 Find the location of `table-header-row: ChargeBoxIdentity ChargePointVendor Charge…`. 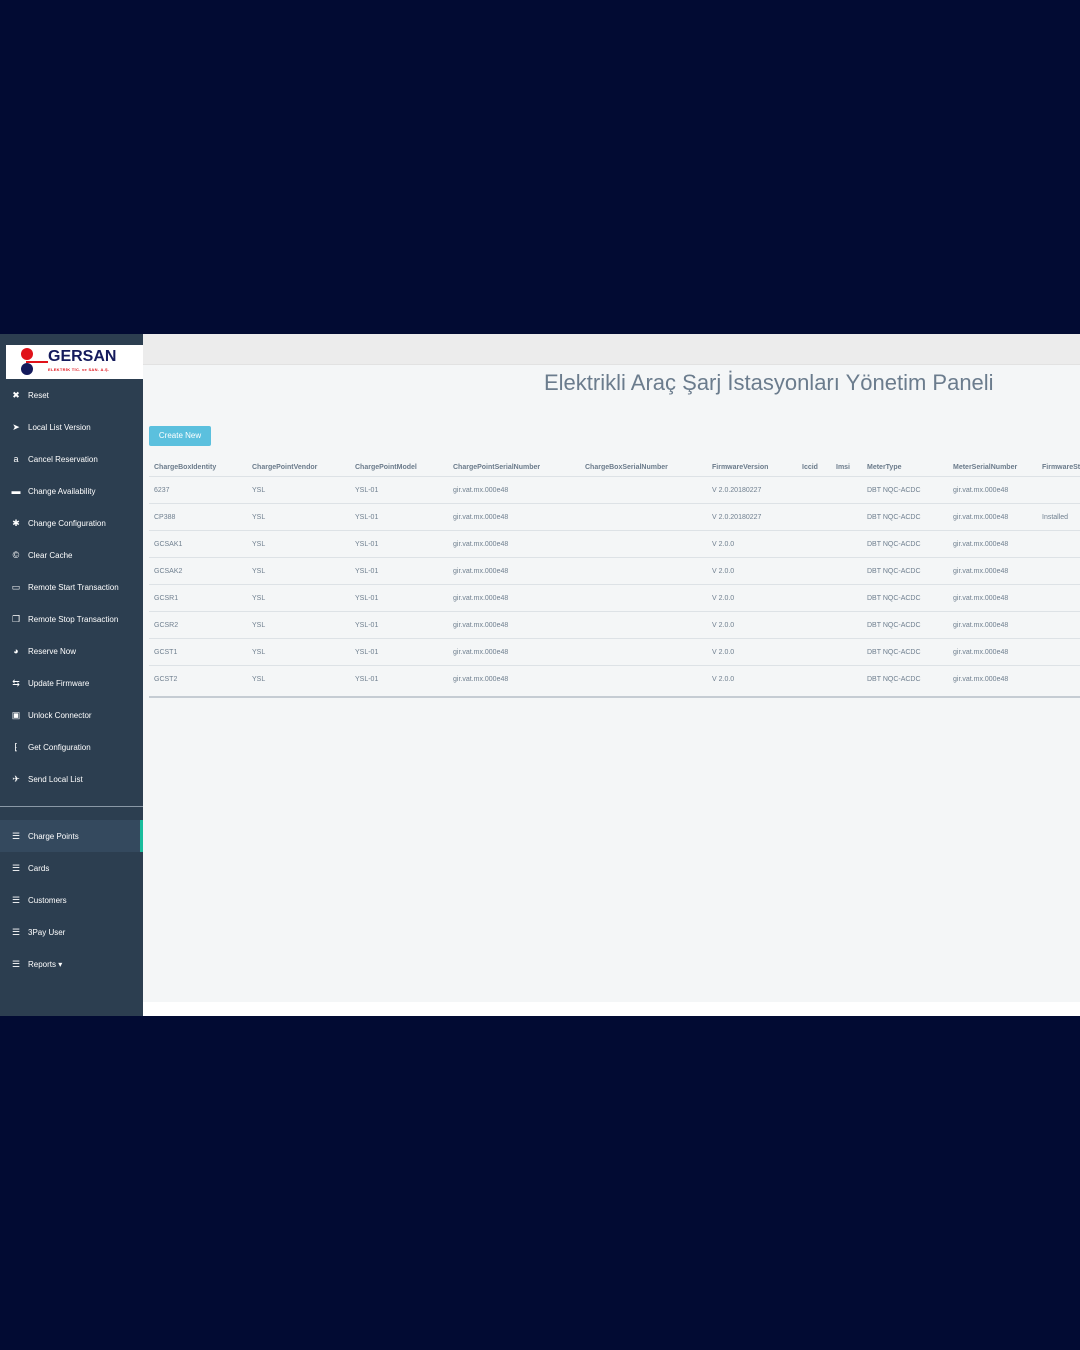

table-header-row: ChargeBoxIdentity ChargePointVendor Charge… is located at coordinates (614, 467).